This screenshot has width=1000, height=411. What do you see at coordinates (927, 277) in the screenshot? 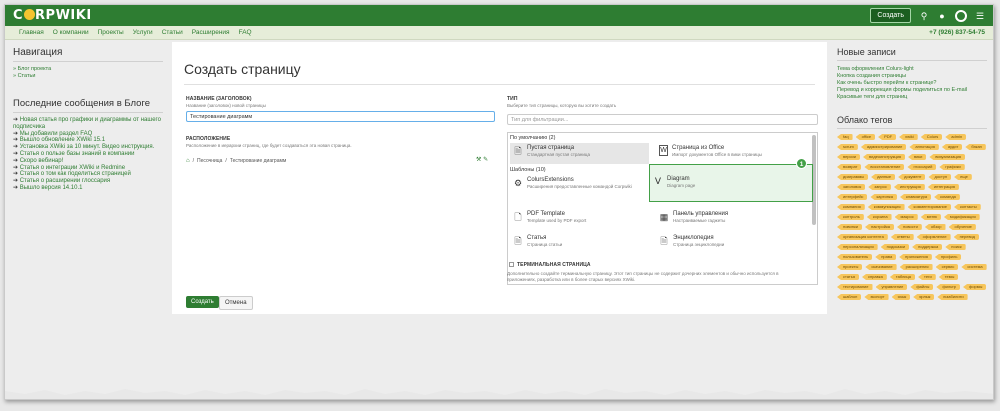
I see `tag: теги` at bounding box center [927, 277].